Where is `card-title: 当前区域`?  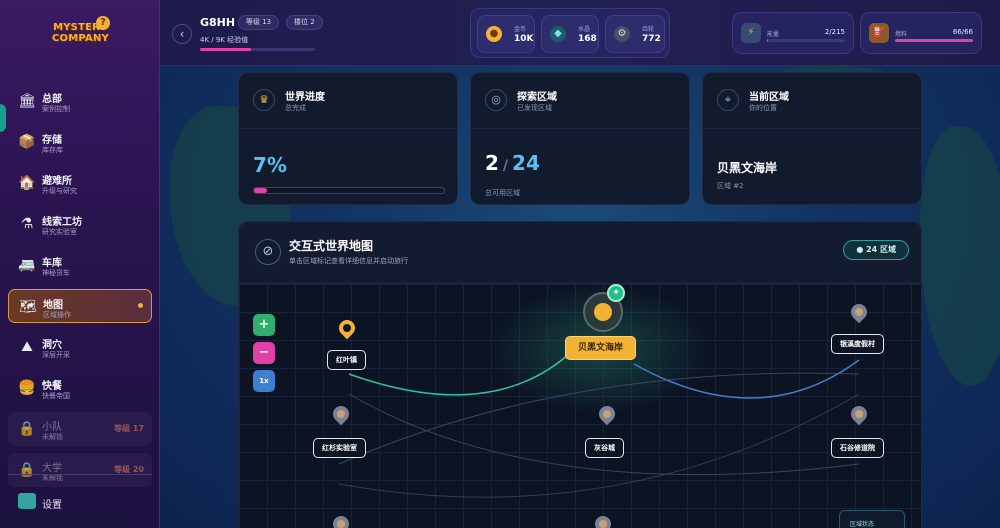 card-title: 当前区域 is located at coordinates (769, 97).